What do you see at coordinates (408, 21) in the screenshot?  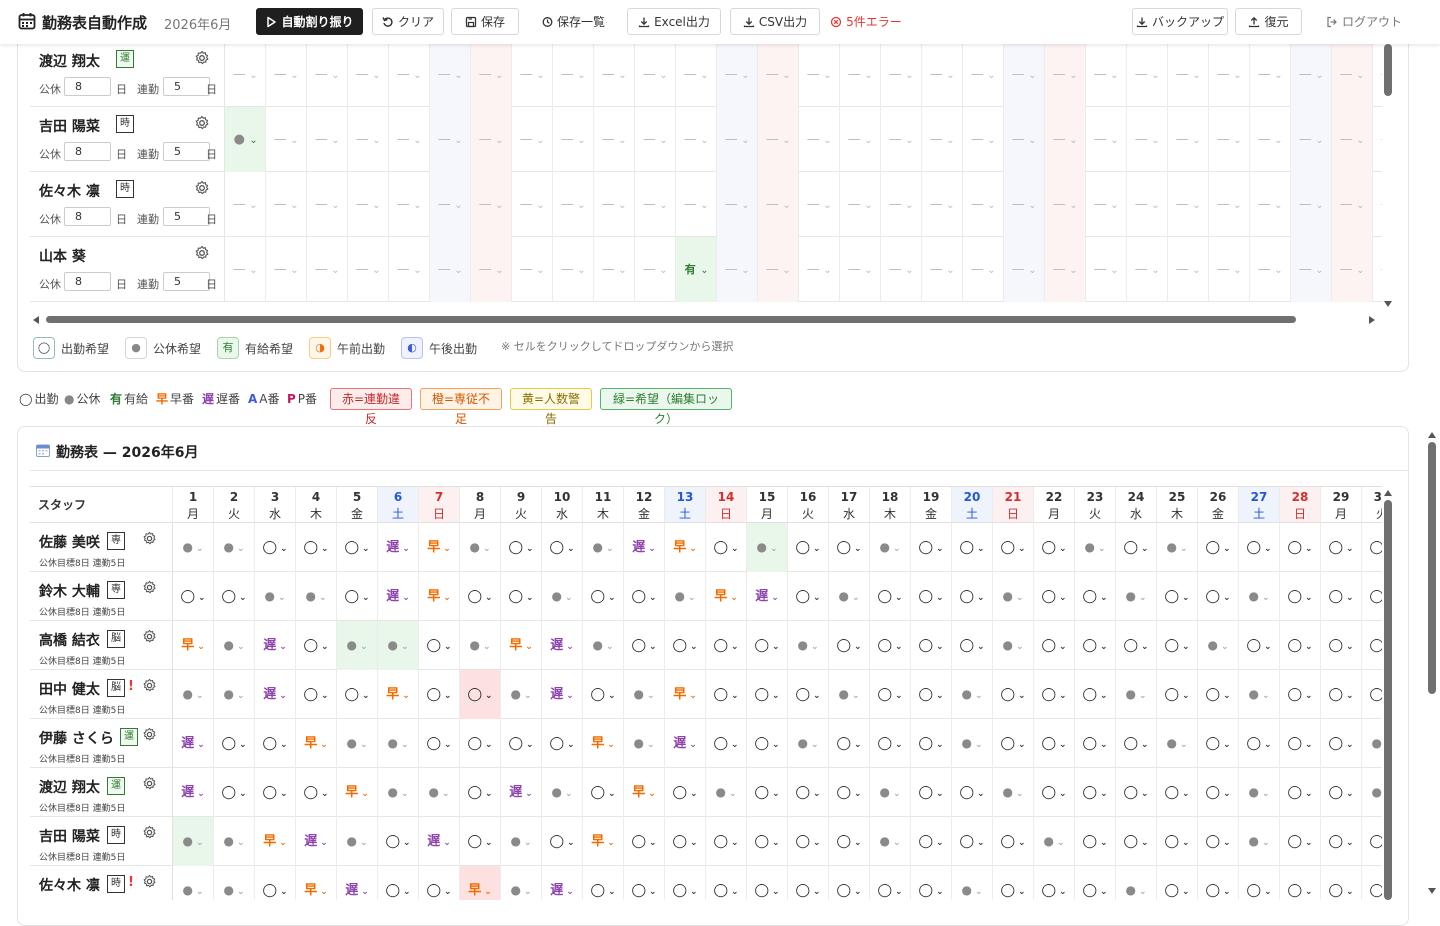 I see `clear-button: クリア` at bounding box center [408, 21].